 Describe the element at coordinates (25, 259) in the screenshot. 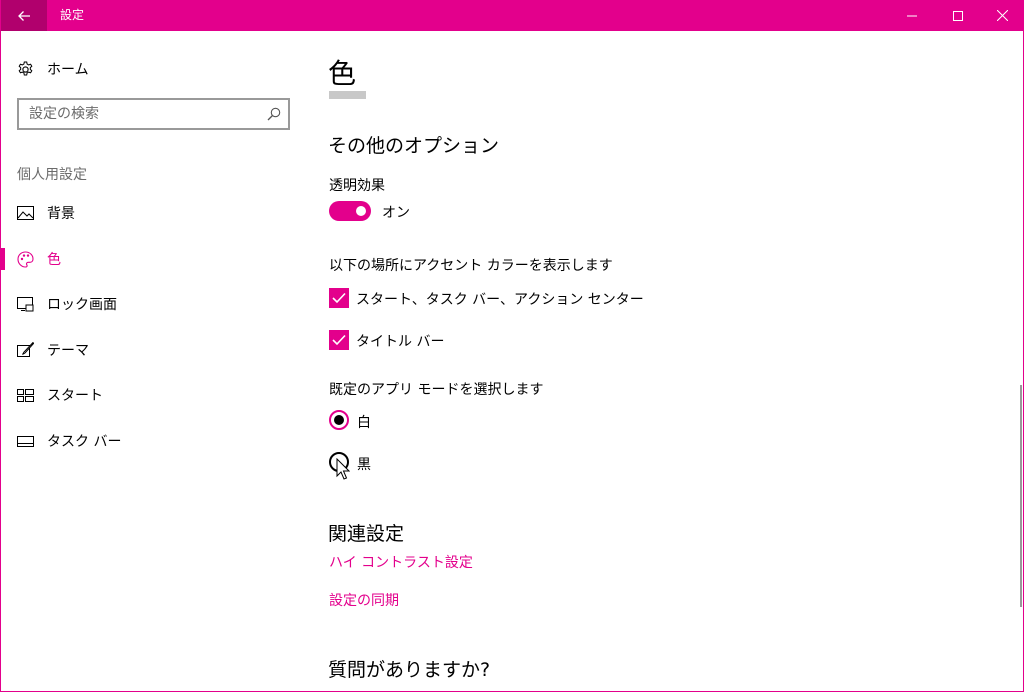

I see `palette-icon` at that location.